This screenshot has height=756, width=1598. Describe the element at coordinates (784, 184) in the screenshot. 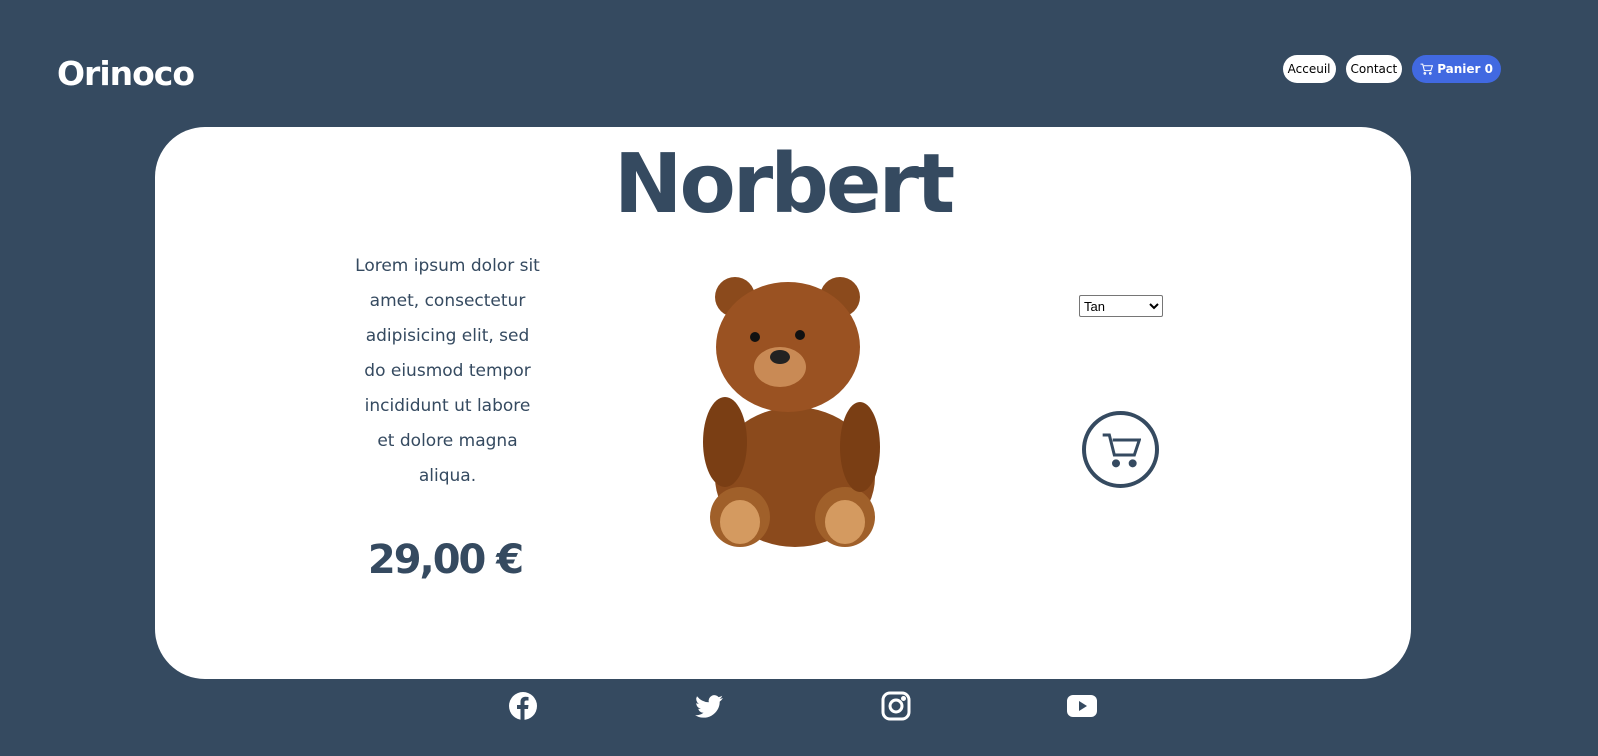

I see `product-title: Norbert` at that location.